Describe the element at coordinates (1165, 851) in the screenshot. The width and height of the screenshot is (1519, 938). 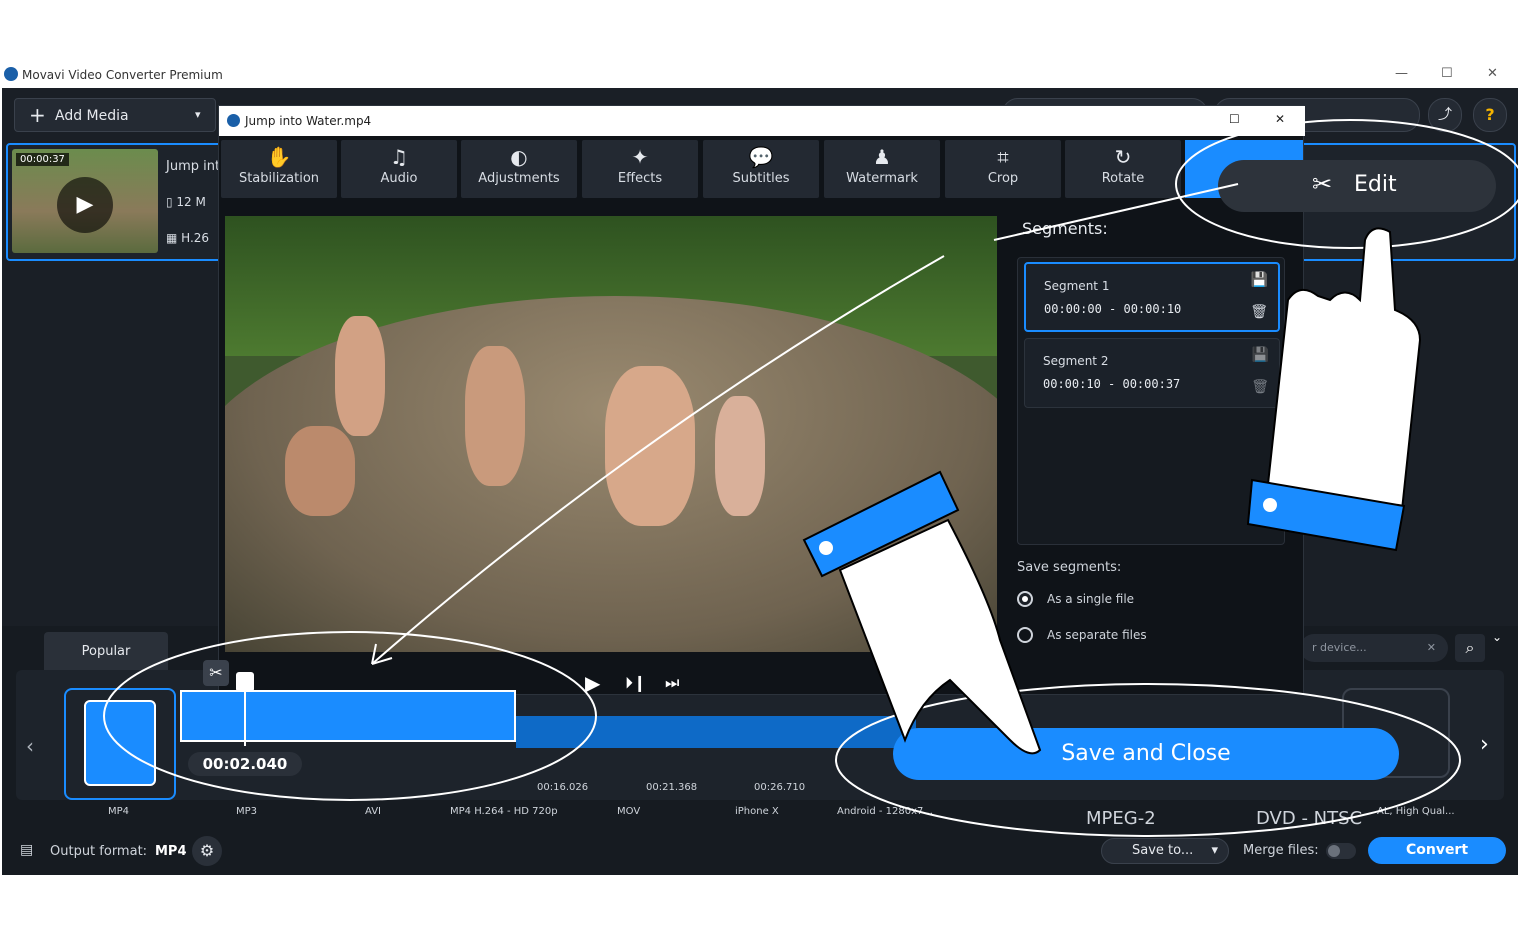
I see `save-to-button: Save to... ▾` at that location.